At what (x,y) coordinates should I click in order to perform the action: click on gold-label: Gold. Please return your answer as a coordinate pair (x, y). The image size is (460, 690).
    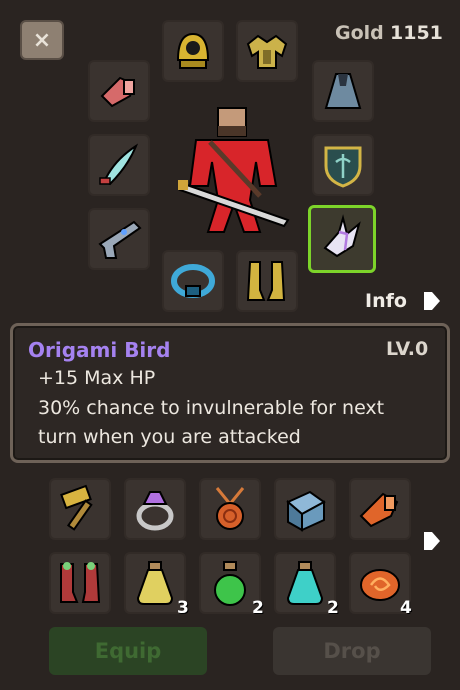
    Looking at the image, I should click on (359, 33).